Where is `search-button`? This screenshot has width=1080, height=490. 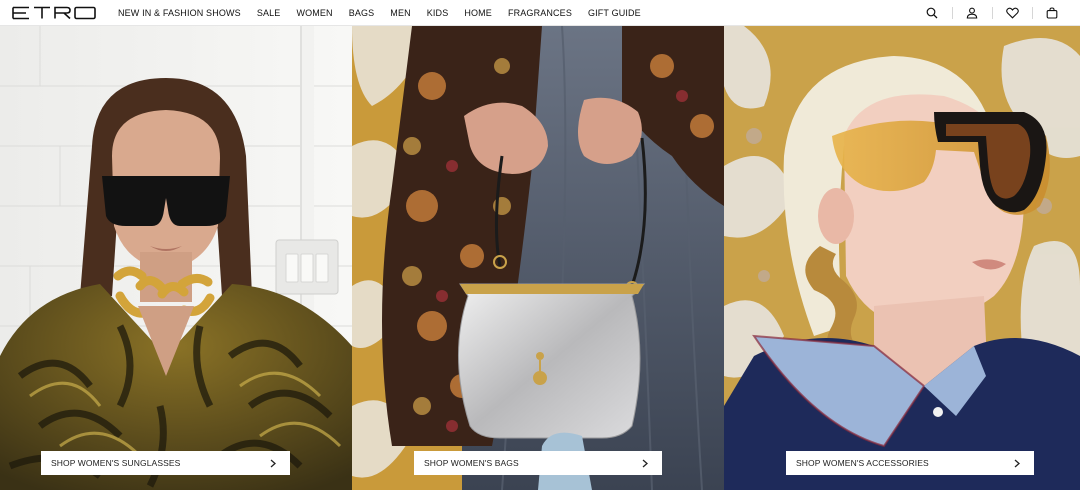 search-button is located at coordinates (932, 13).